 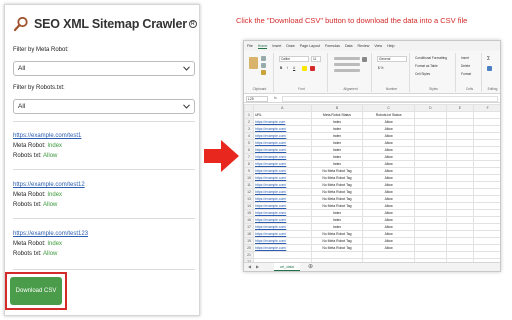 What do you see at coordinates (249, 248) in the screenshot?
I see `row-number: 20` at bounding box center [249, 248].